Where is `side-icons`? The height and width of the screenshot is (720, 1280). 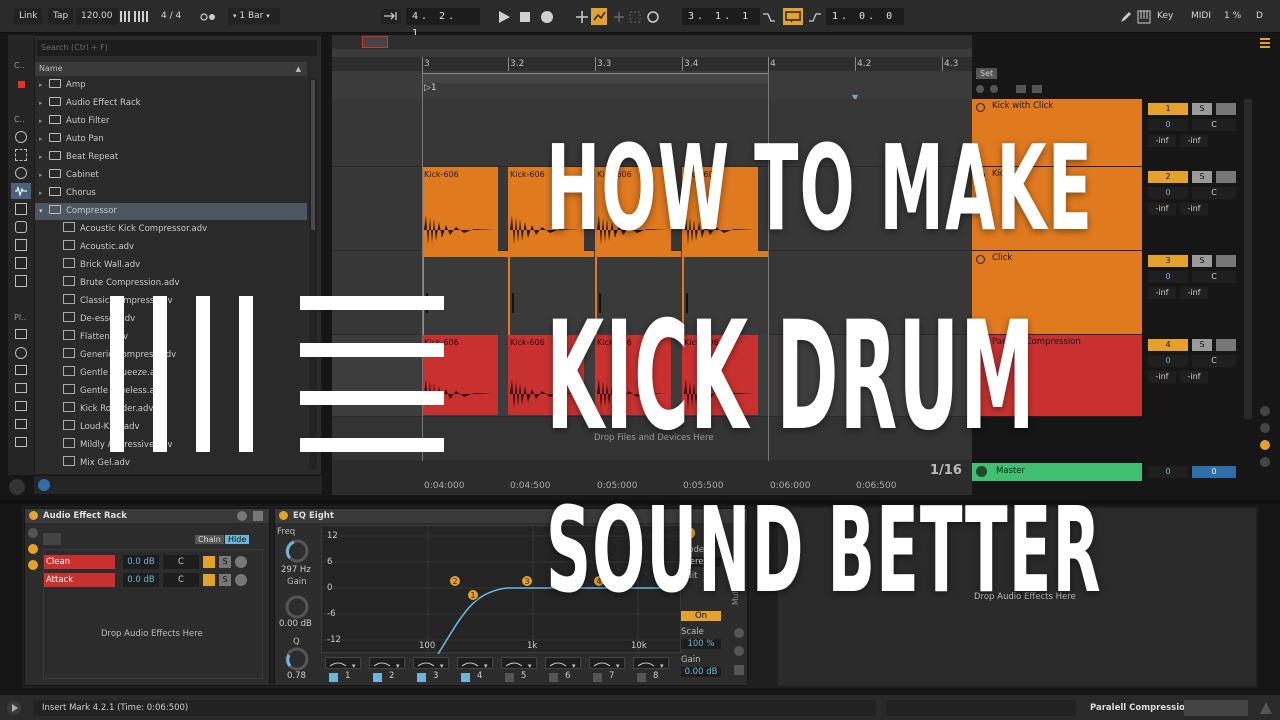
side-icons is located at coordinates (739, 652).